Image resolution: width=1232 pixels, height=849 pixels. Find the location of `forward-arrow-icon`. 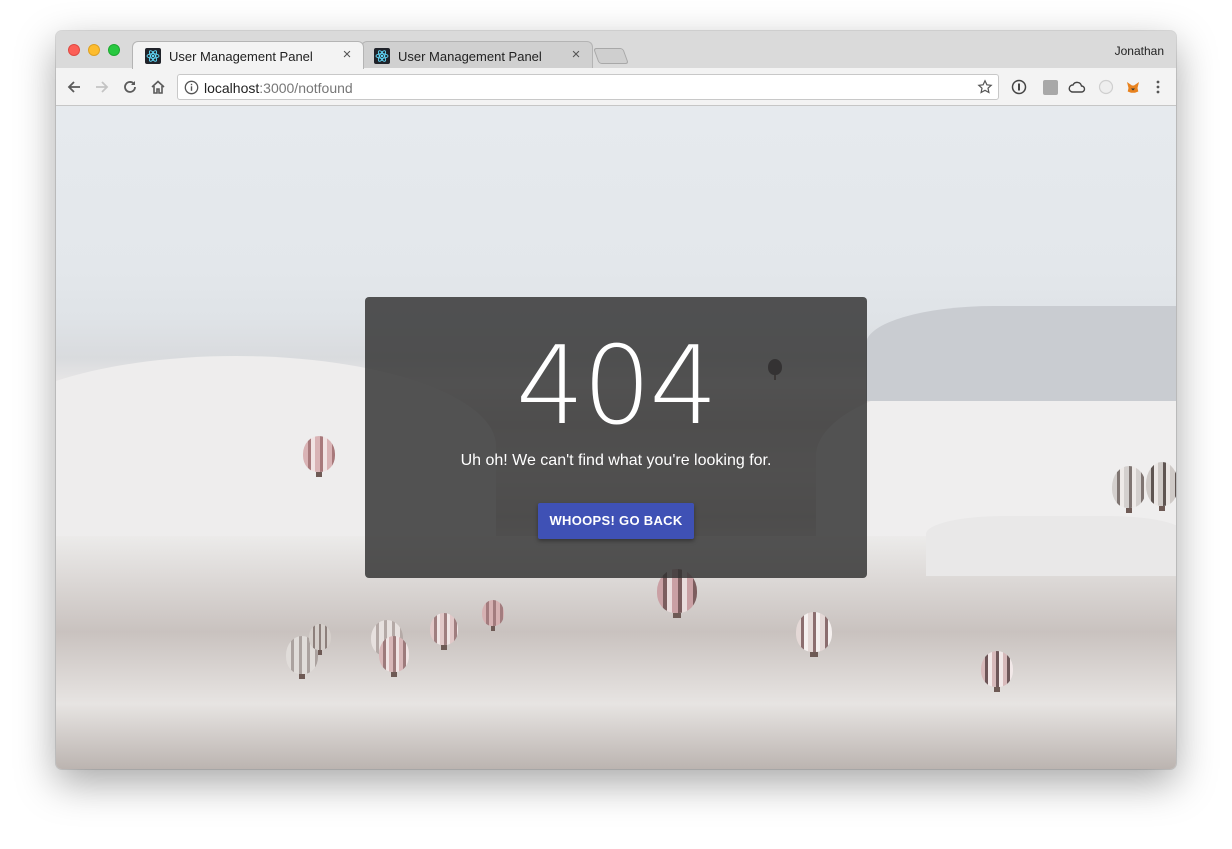

forward-arrow-icon is located at coordinates (102, 87).